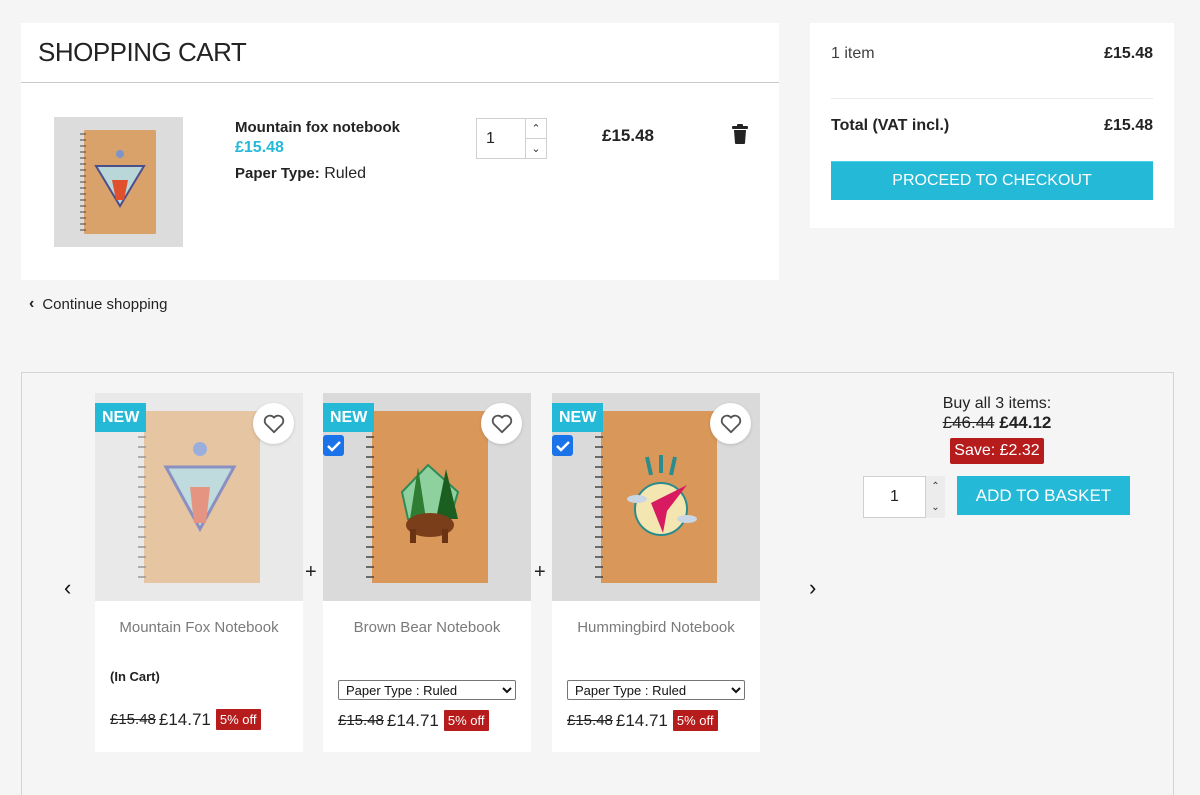  Describe the element at coordinates (67, 588) in the screenshot. I see `carousel-prev-icon: ‹` at that location.